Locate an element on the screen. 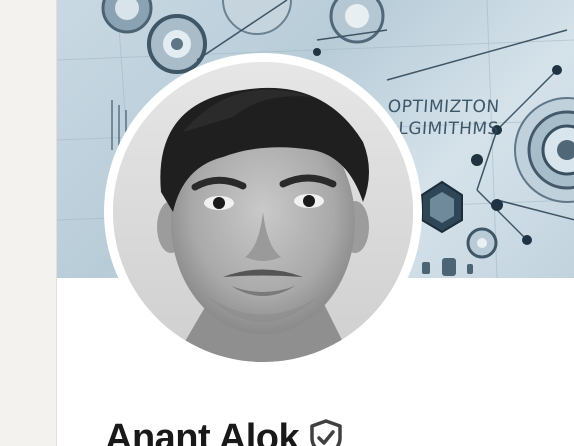 The height and width of the screenshot is (446, 574). banner-caption: OPTIMIZTON ALGIMITHMS is located at coordinates (443, 118).